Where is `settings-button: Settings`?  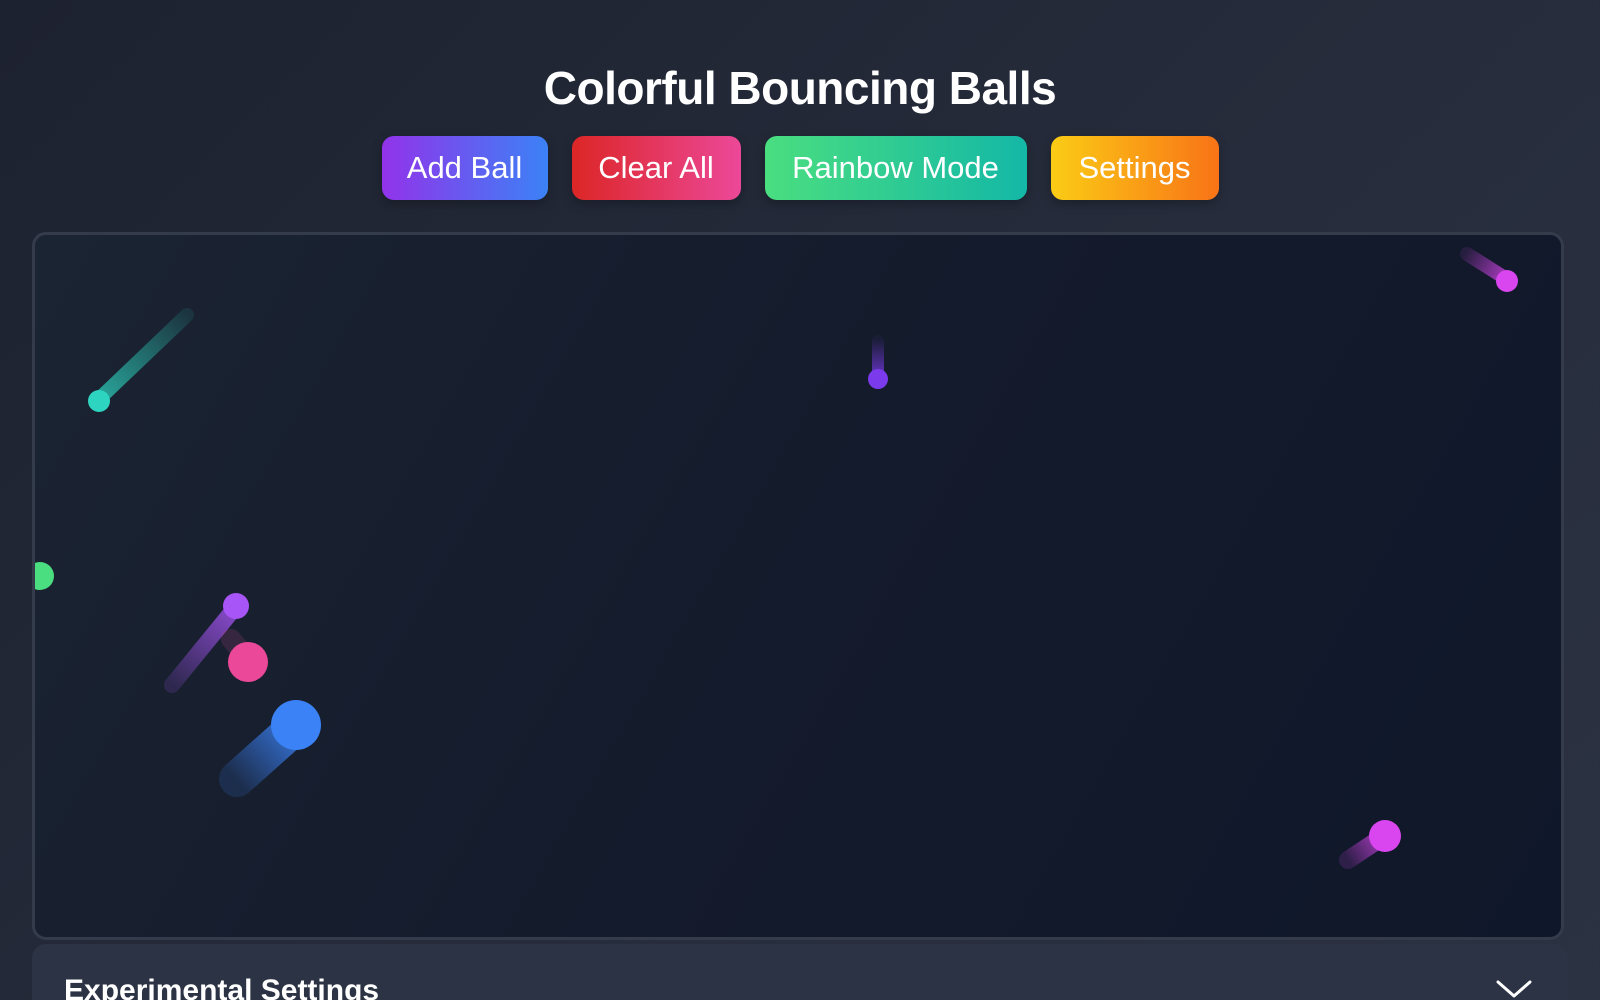
settings-button: Settings is located at coordinates (1134, 168).